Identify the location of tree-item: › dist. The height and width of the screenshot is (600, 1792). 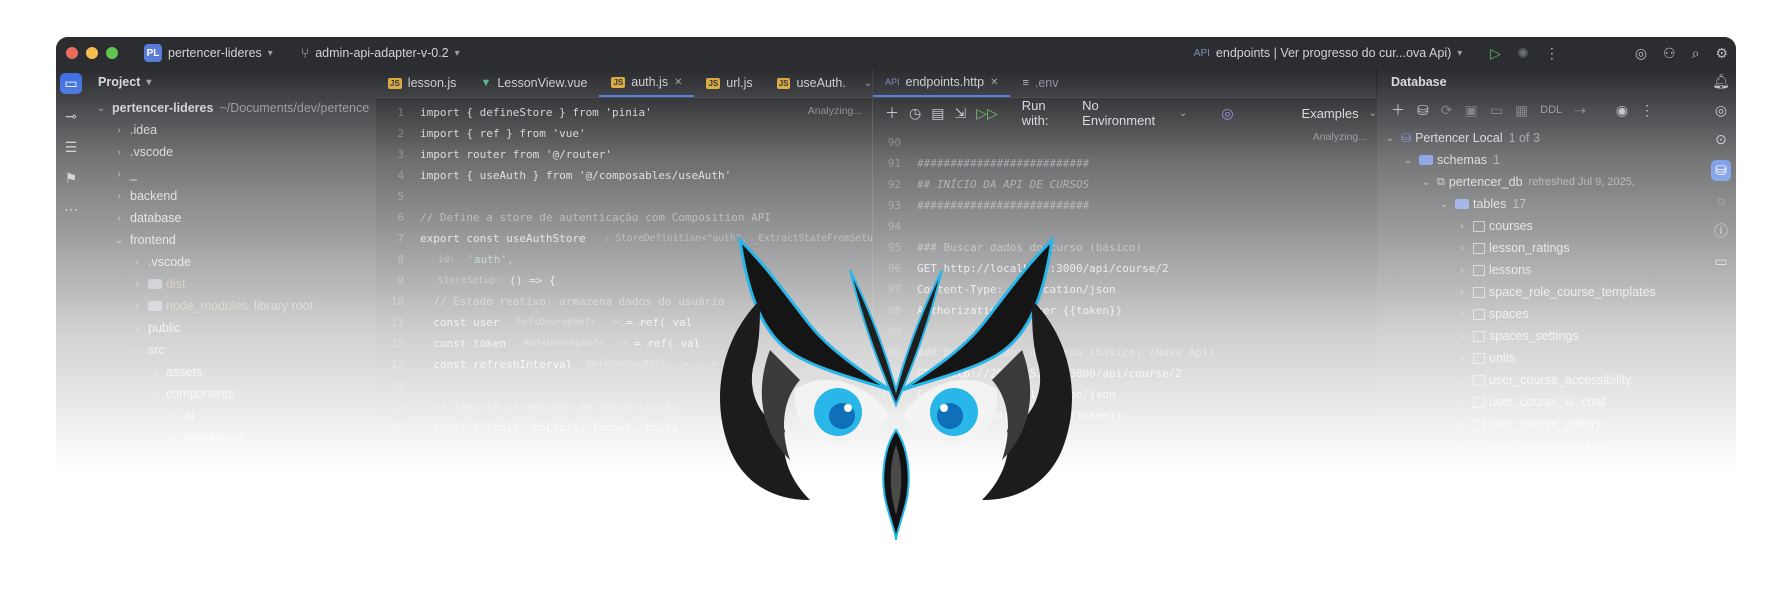
(231, 284).